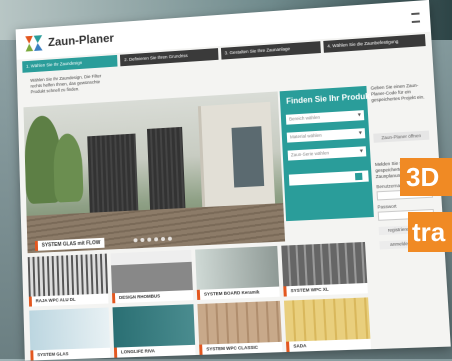 The height and width of the screenshot is (361, 452). Describe the element at coordinates (358, 176) in the screenshot. I see `arrow-right-icon` at that location.